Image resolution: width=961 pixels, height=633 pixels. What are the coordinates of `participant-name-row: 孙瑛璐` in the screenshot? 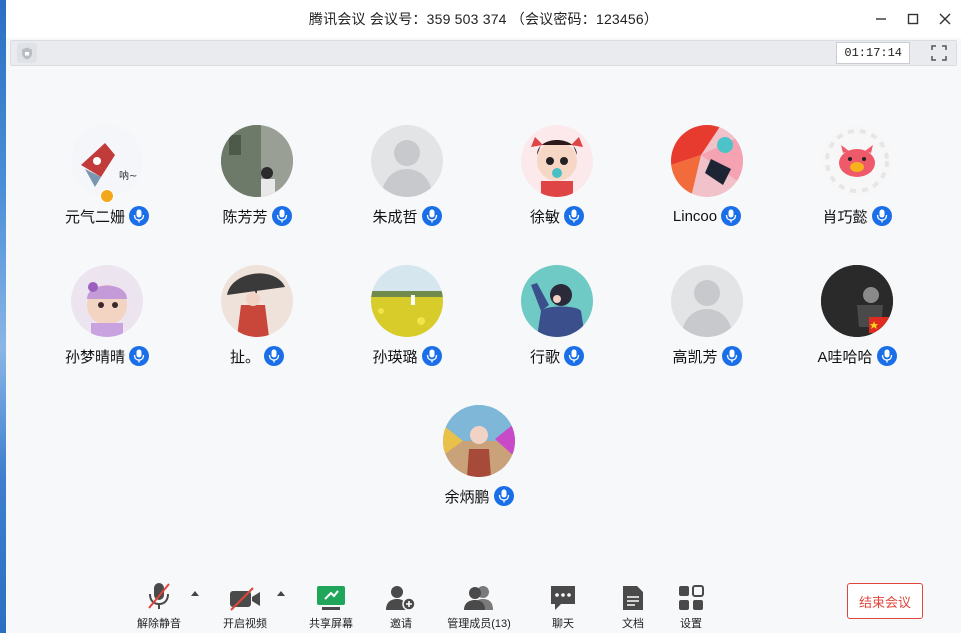 It's located at (407, 356).